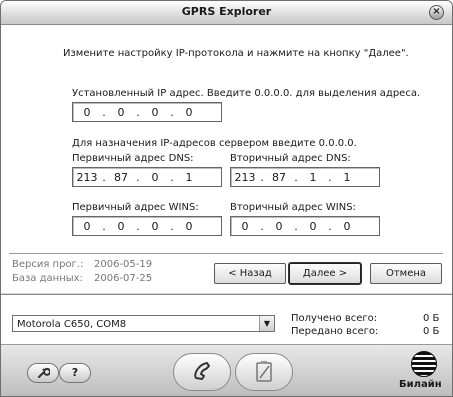  I want to click on dns-secondary-input: 213. 87. 1. 1, so click(305, 177).